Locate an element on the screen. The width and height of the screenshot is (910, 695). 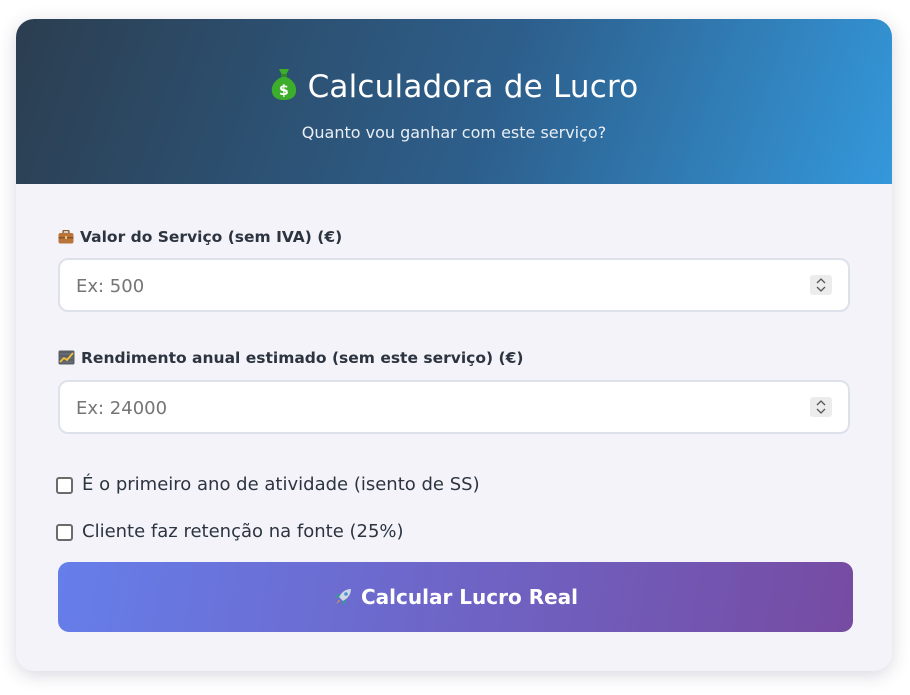
money-bag-icon: $ is located at coordinates (284, 88).